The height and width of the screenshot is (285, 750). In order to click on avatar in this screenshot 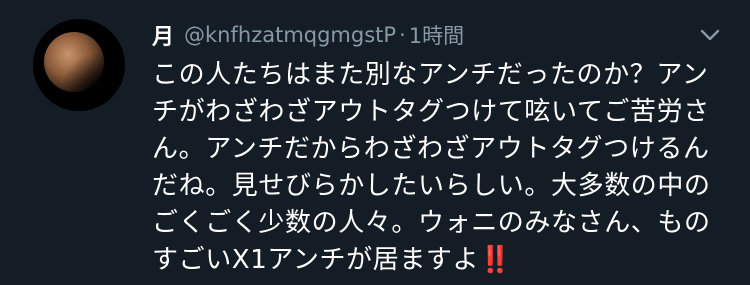, I will do `click(79, 65)`.